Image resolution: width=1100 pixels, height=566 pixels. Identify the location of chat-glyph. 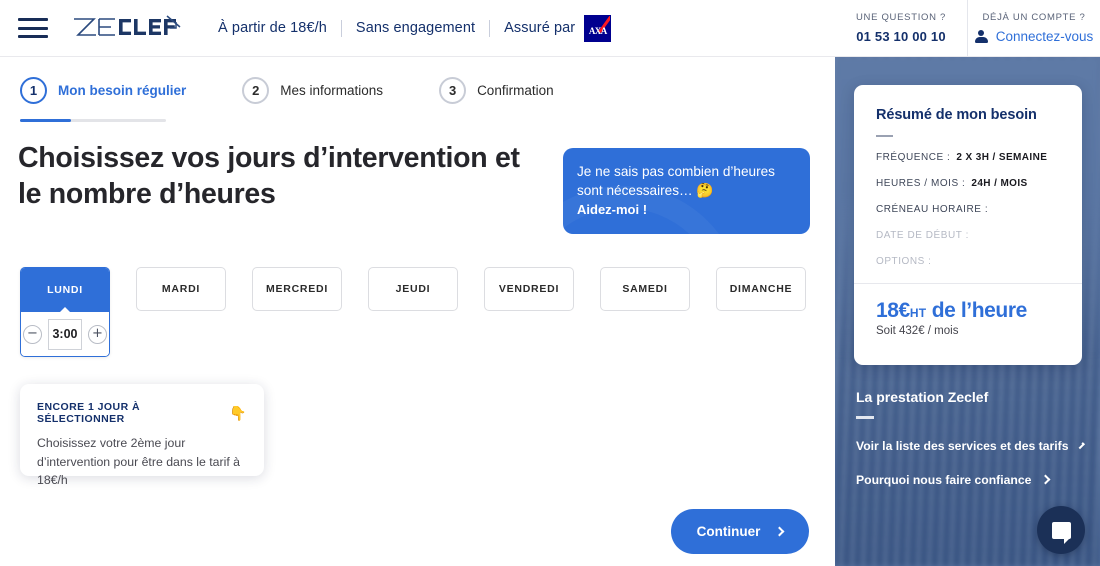
(1061, 532).